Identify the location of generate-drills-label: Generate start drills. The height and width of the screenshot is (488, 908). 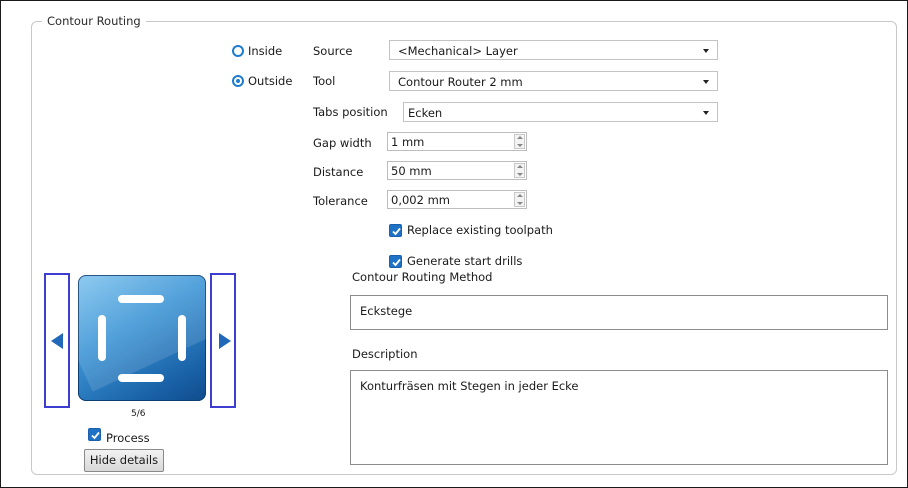
(464, 261).